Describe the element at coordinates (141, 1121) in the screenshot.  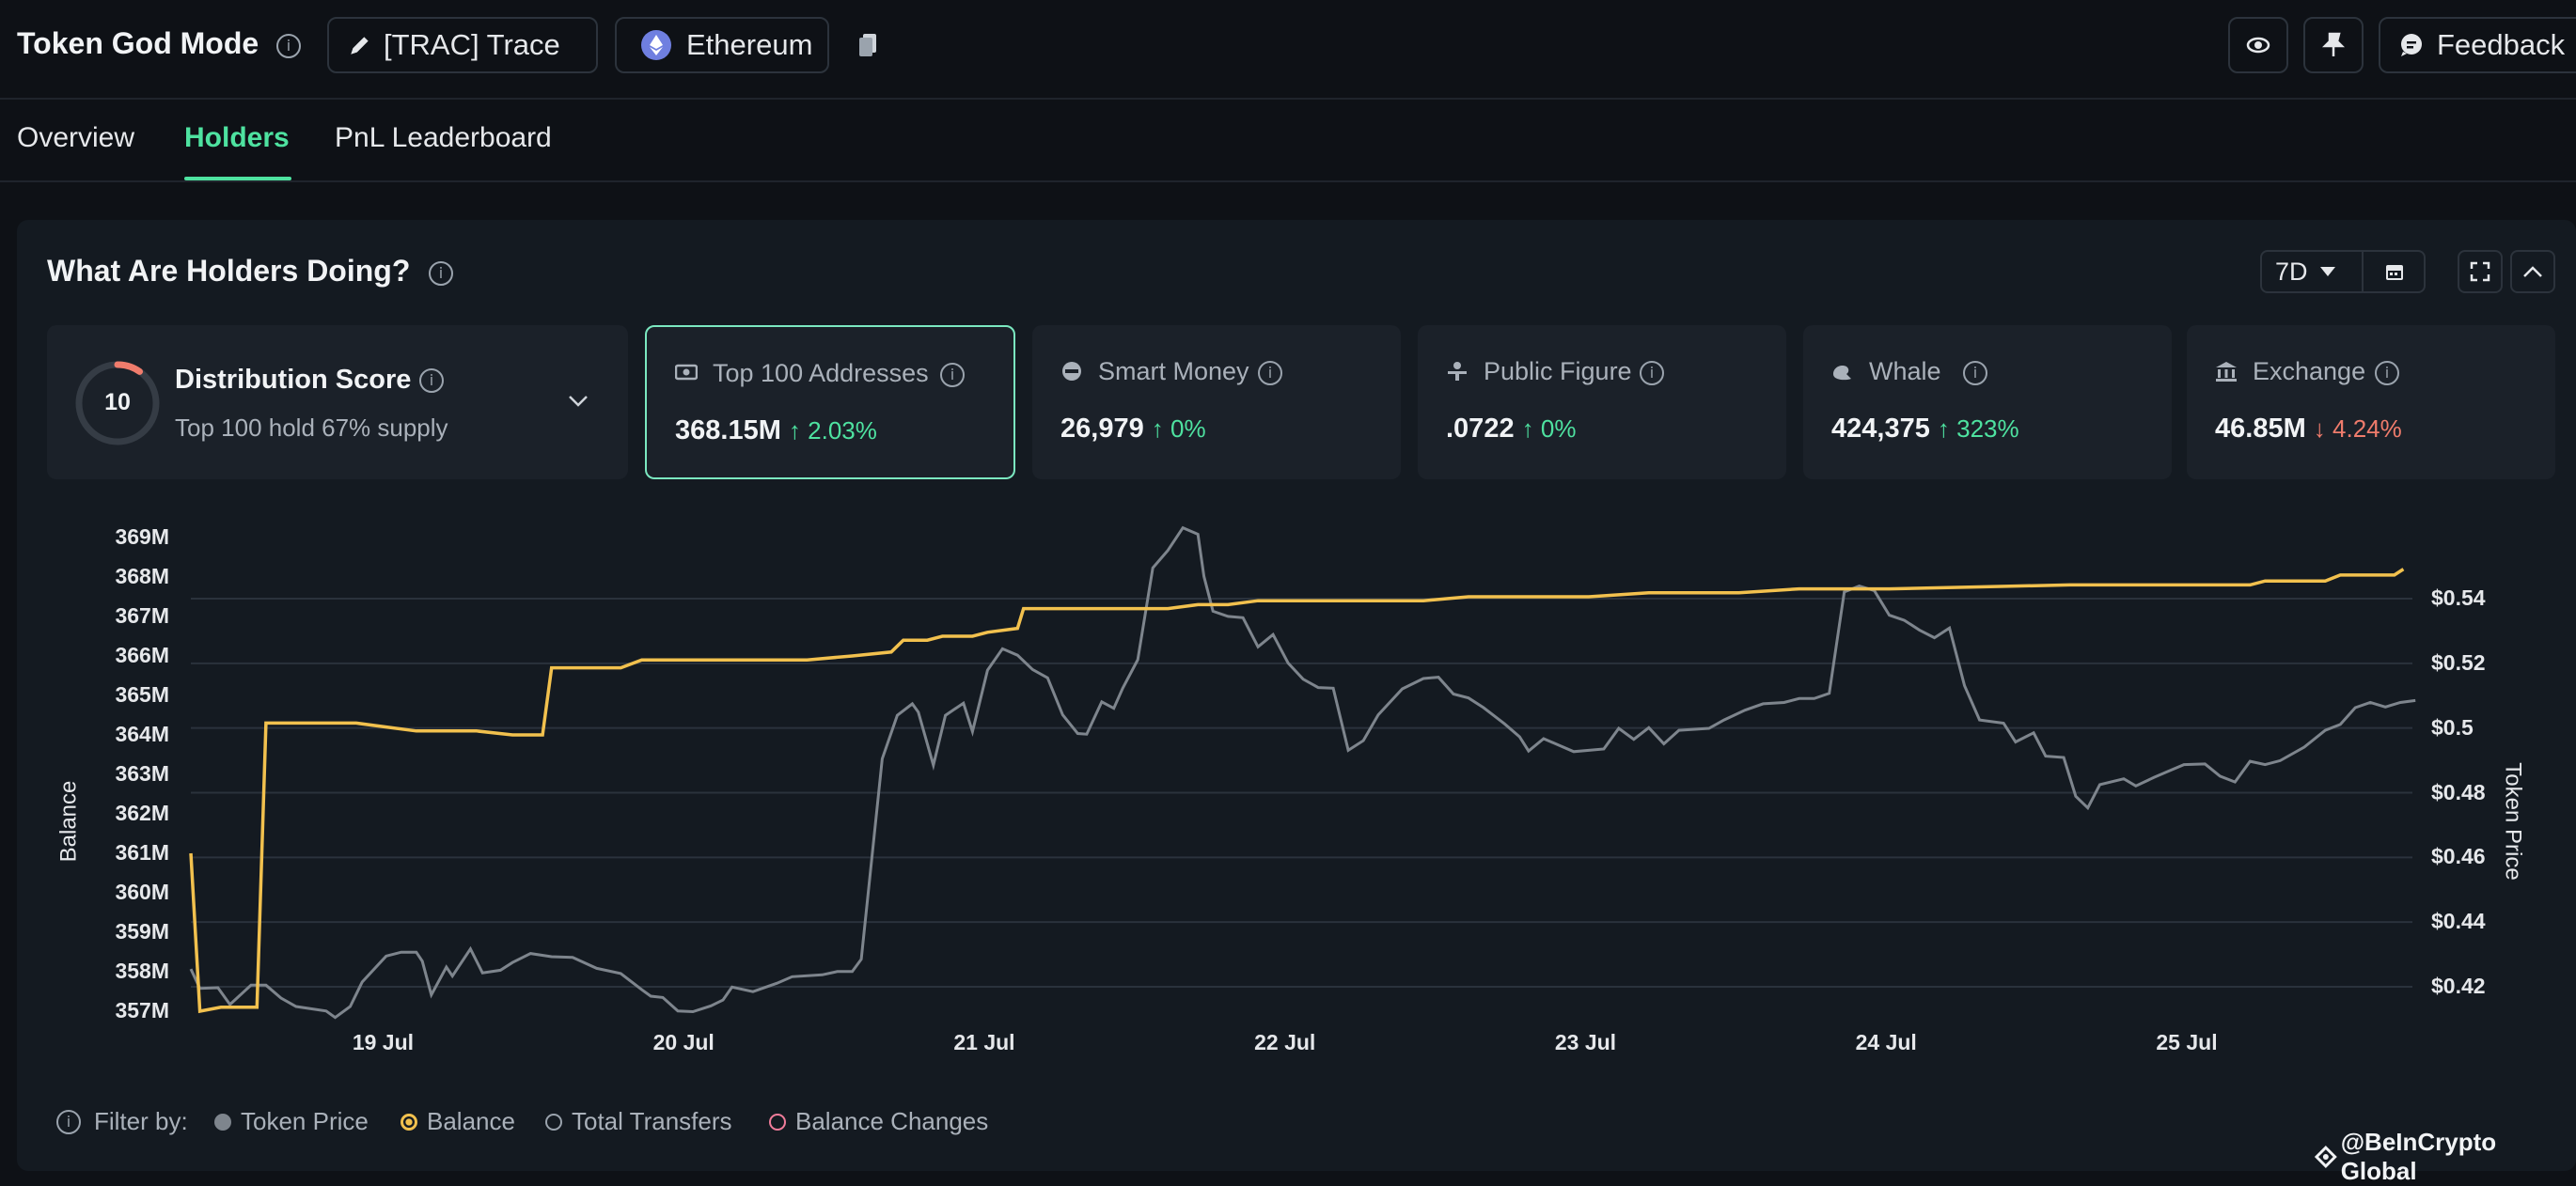
I see `filter-label-text: Filter by:` at that location.